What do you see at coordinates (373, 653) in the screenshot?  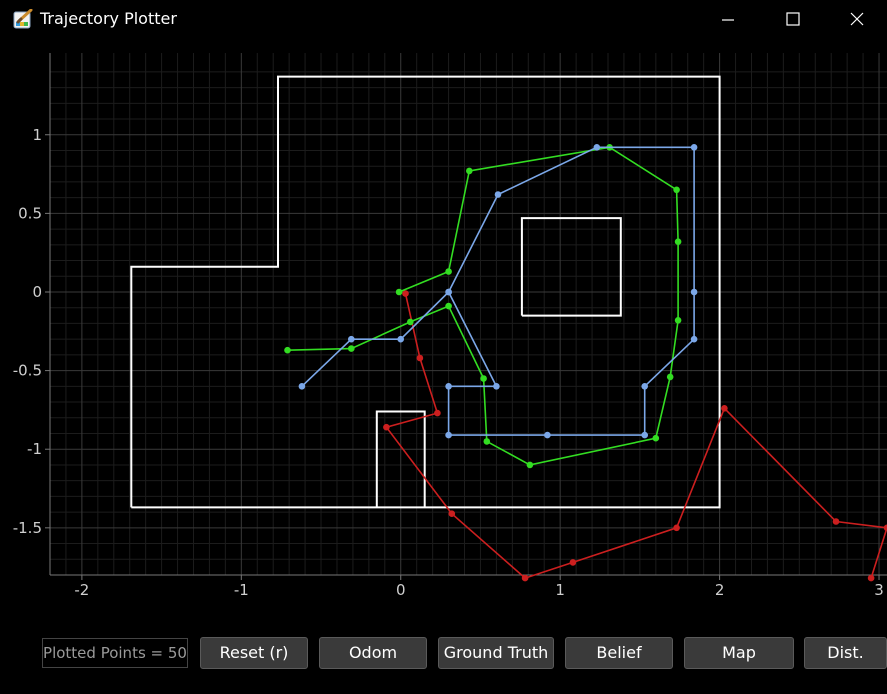 I see `odom-toggle-button: Odom` at bounding box center [373, 653].